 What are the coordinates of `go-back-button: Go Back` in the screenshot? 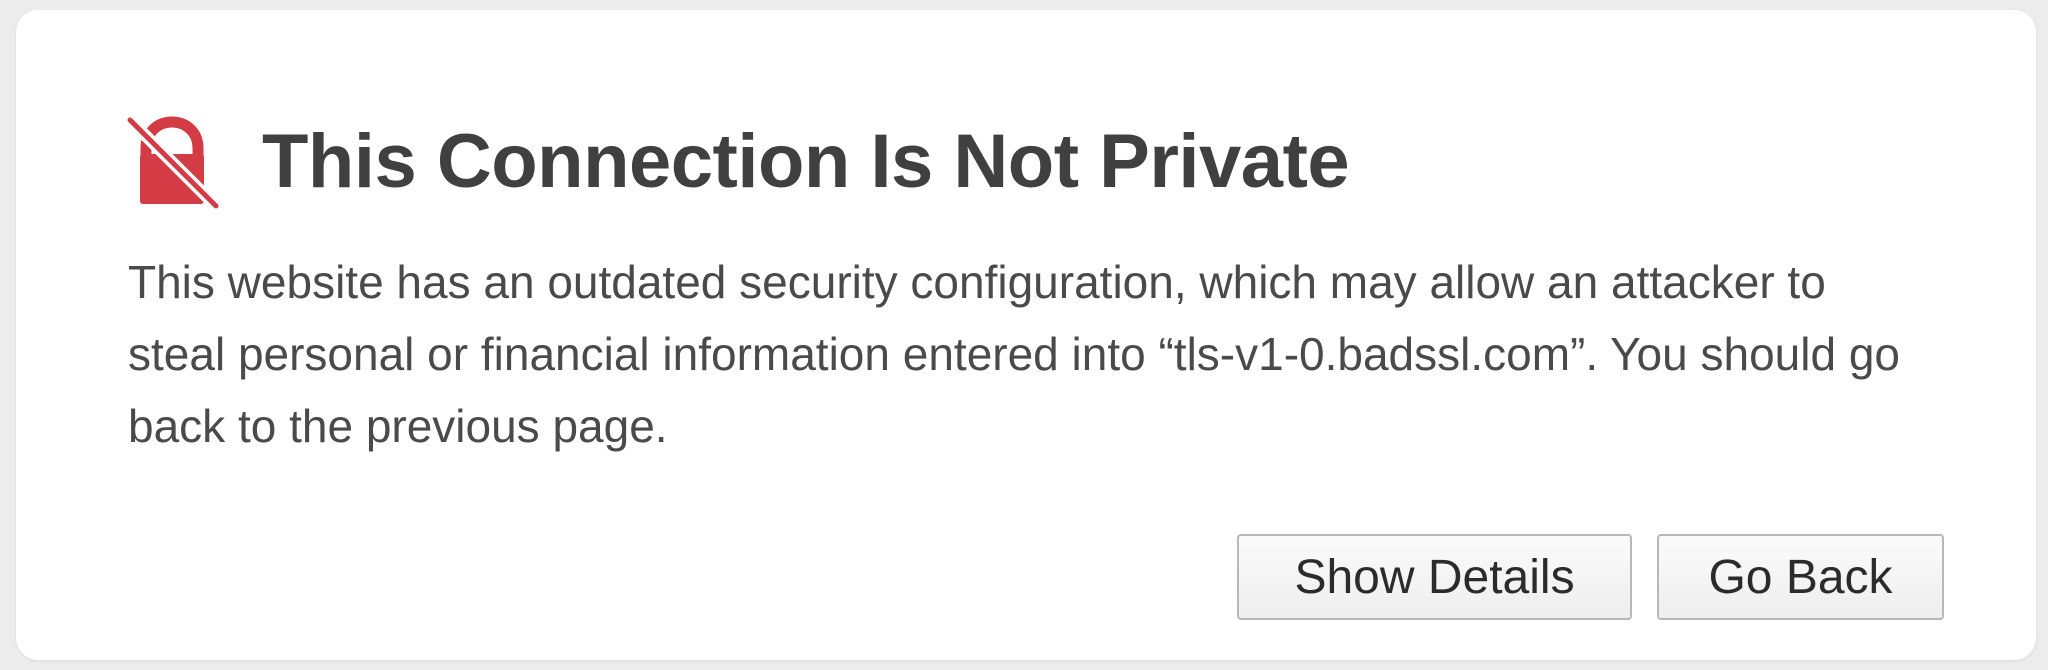 It's located at (1800, 577).